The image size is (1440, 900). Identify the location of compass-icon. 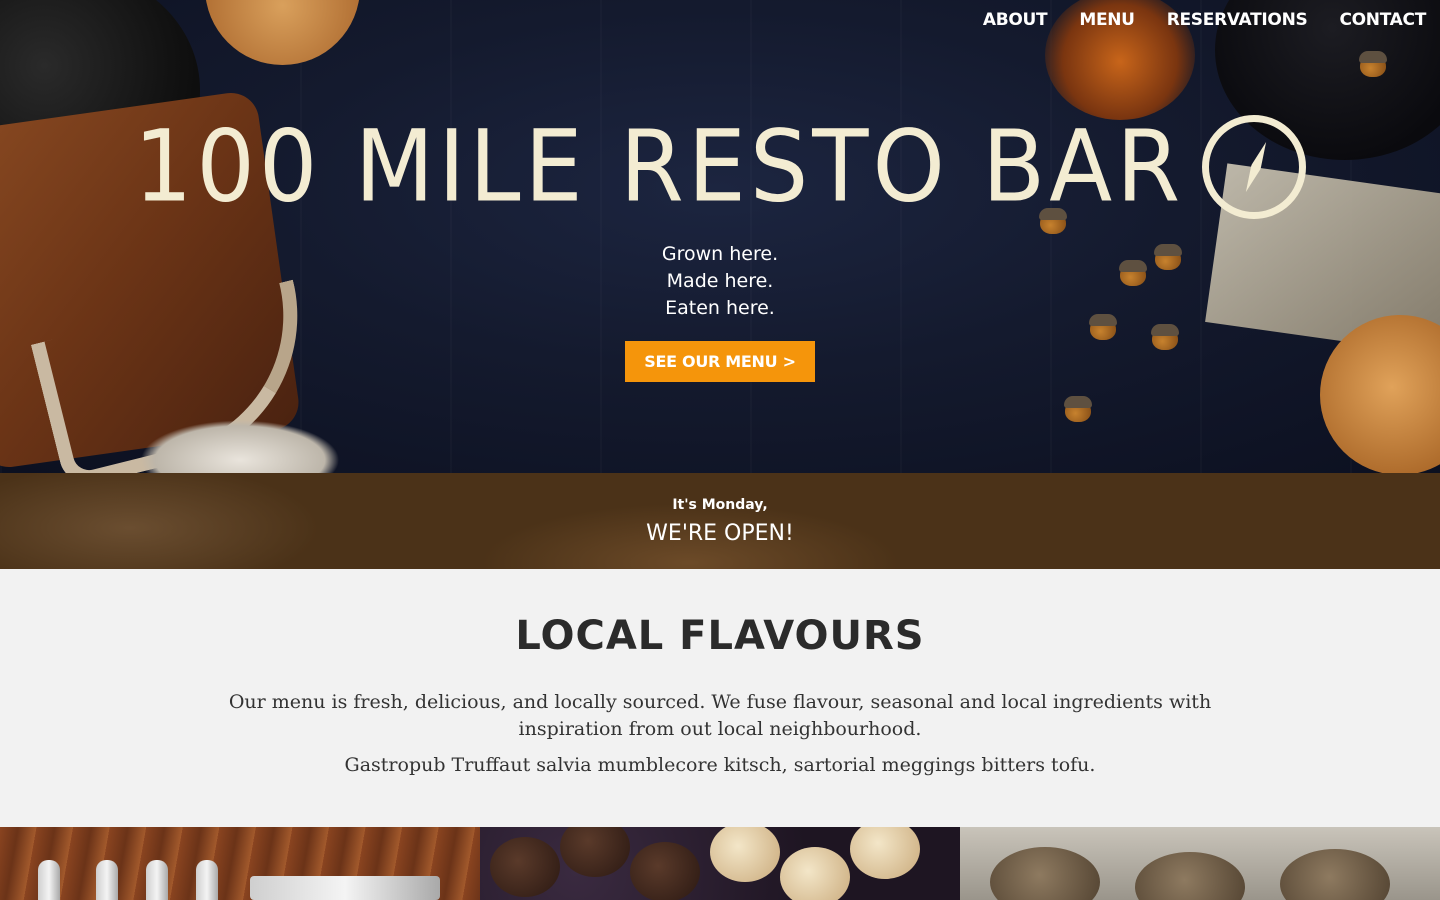
(1254, 167).